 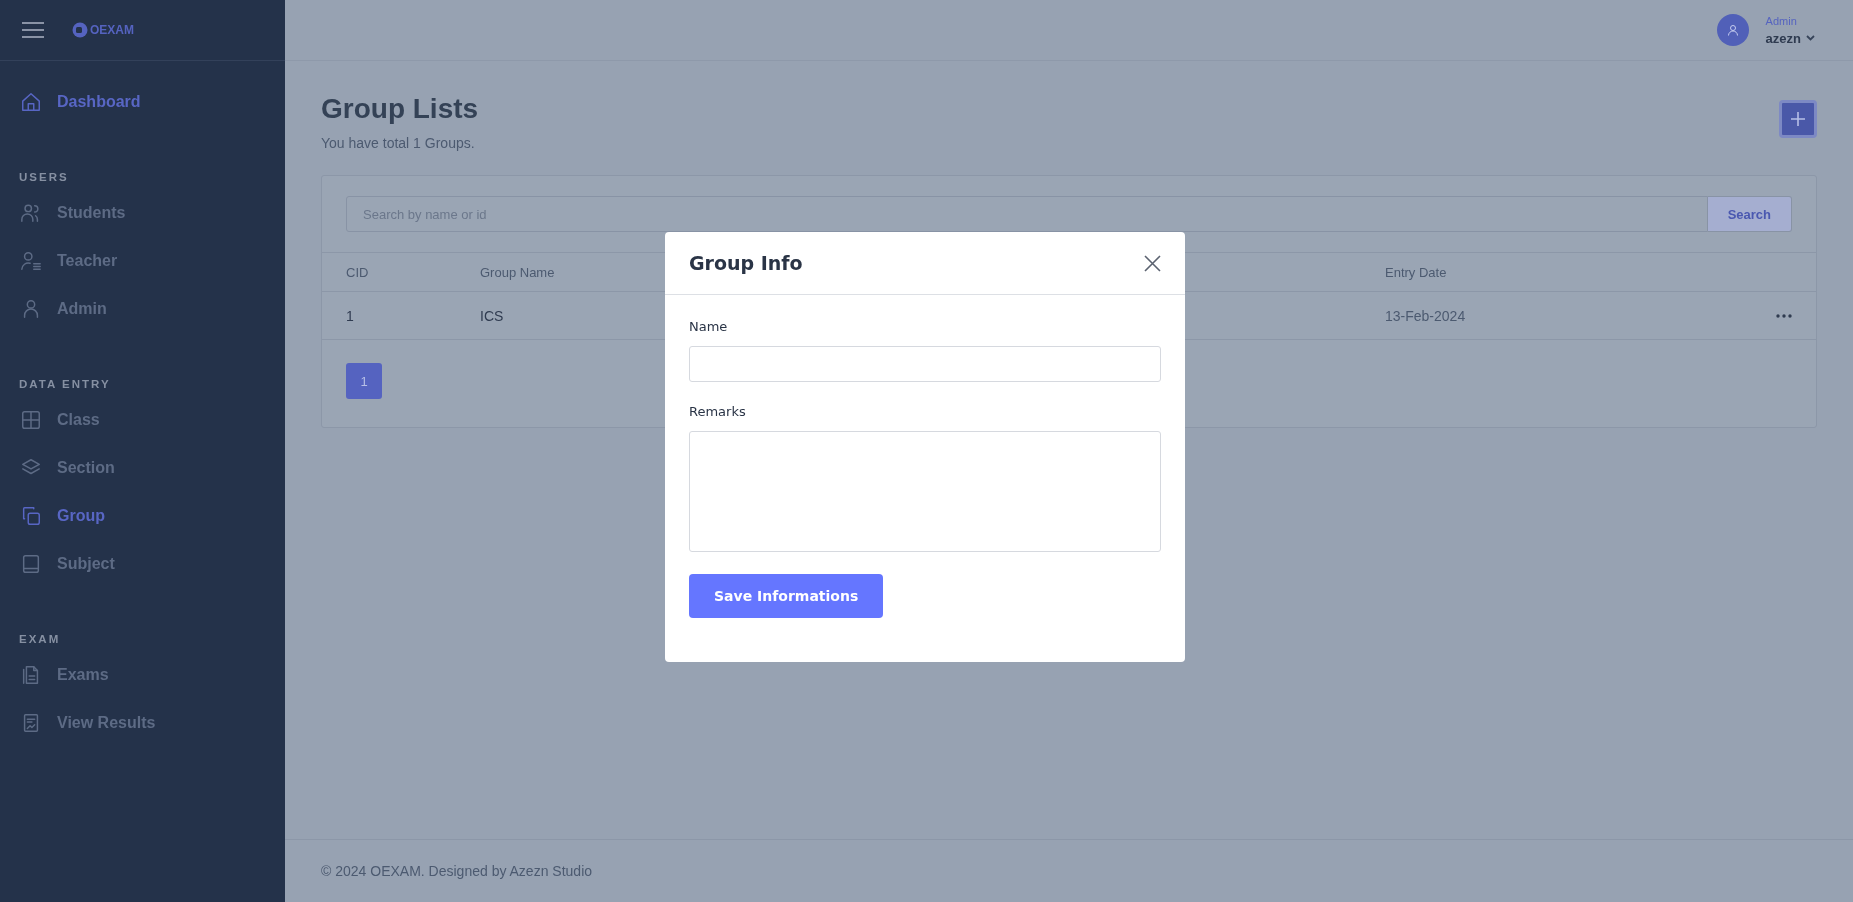 What do you see at coordinates (1810, 38) in the screenshot?
I see `chevron-down-icon` at bounding box center [1810, 38].